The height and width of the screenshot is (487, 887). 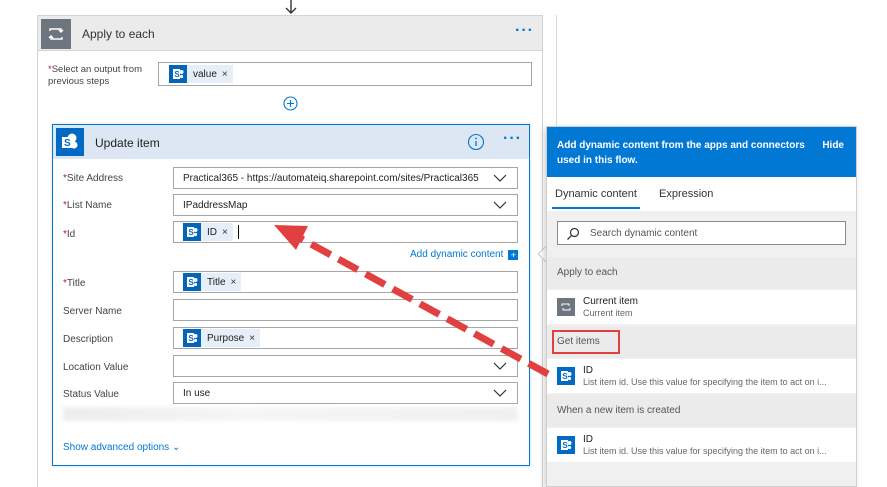 I want to click on location-value-dropdown, so click(x=345, y=366).